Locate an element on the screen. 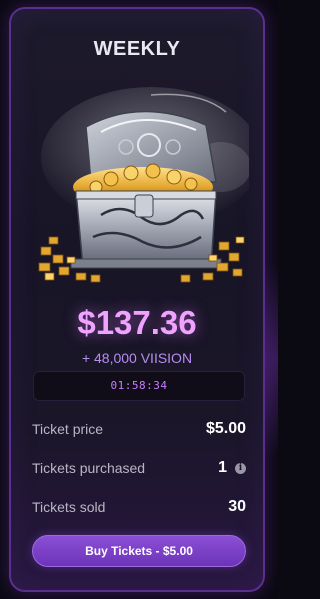 The image size is (320, 599). tickets-sold-row: Tickets sold 30 is located at coordinates (139, 507).